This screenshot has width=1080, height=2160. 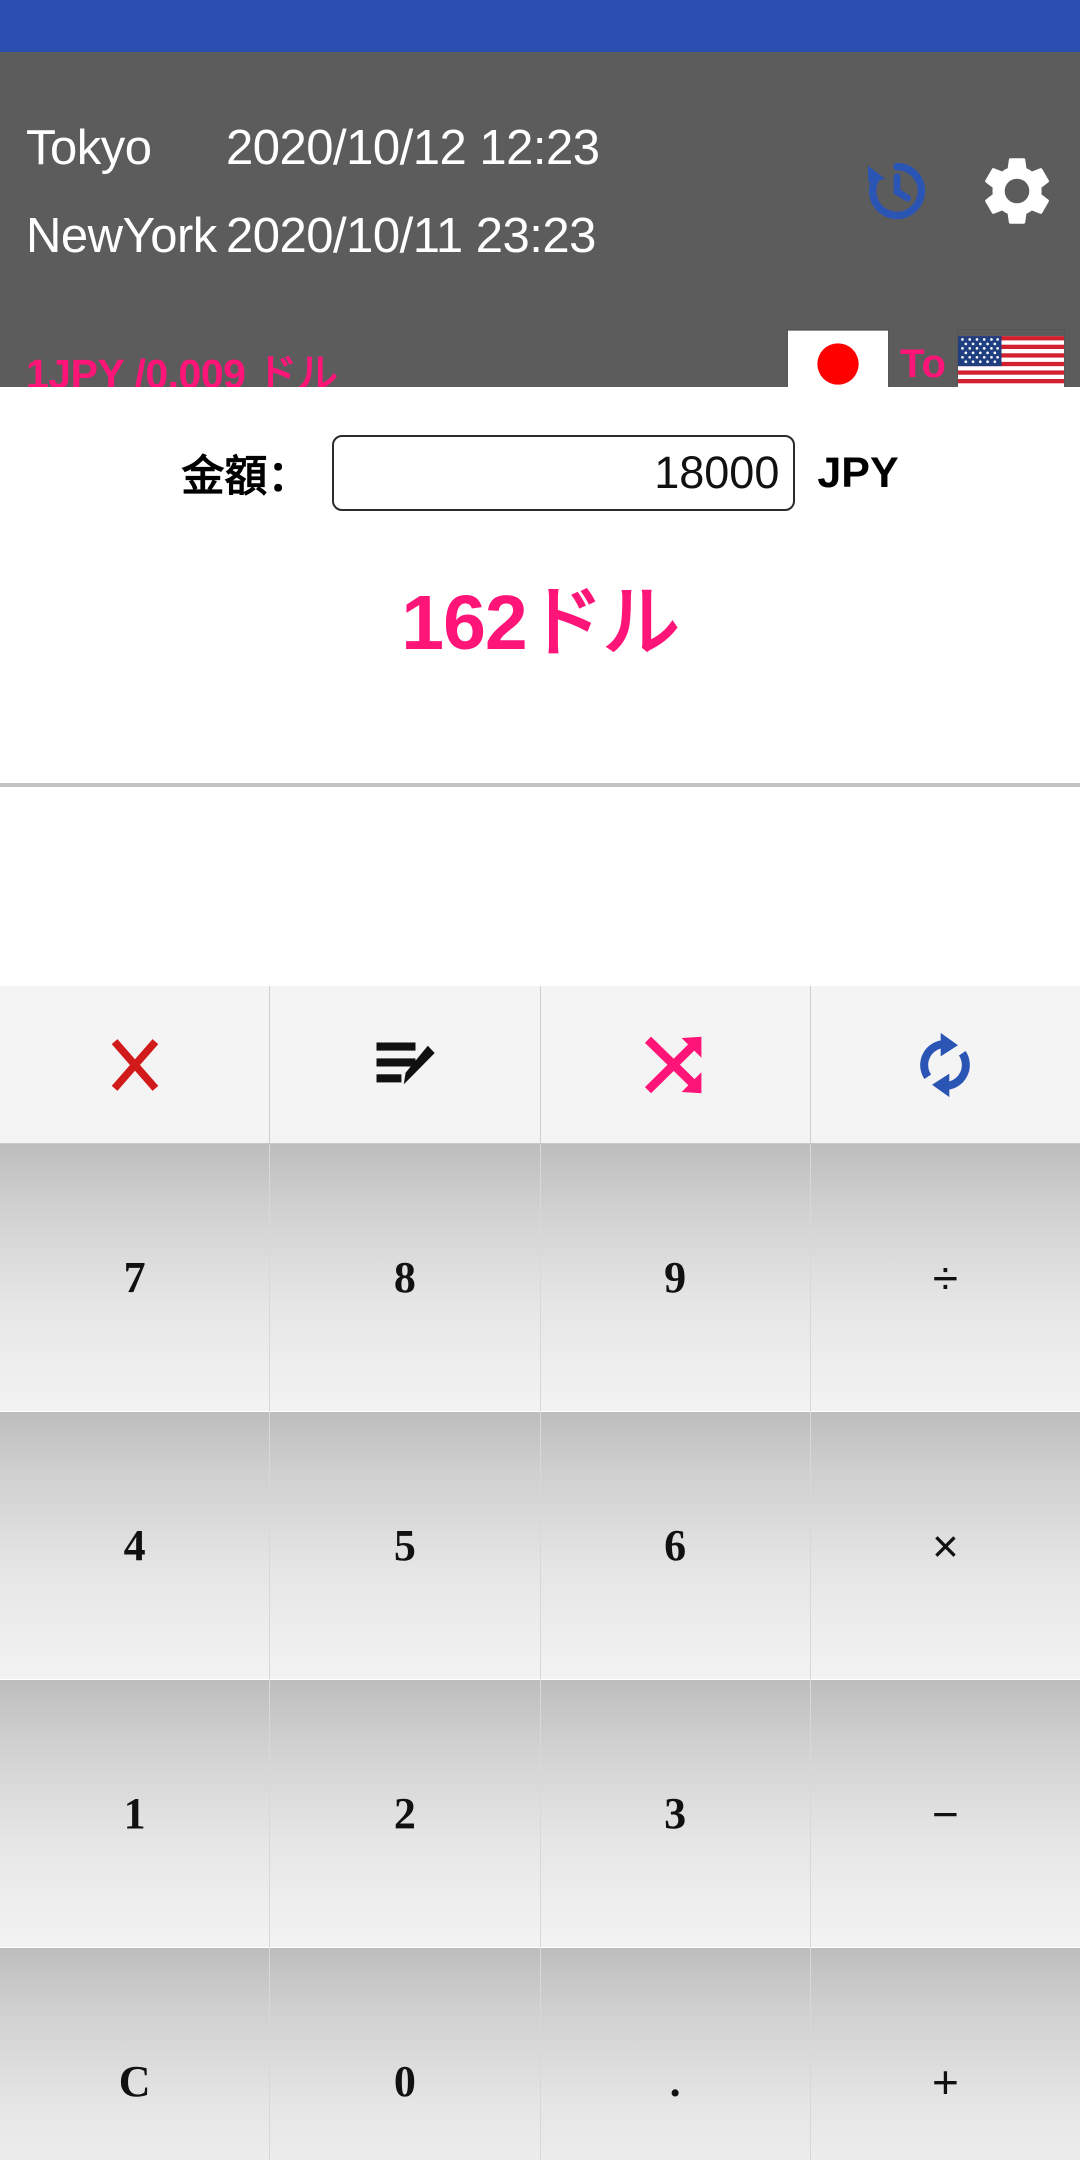 I want to click on keypad-row: 4 5 6 ×, so click(x=540, y=1546).